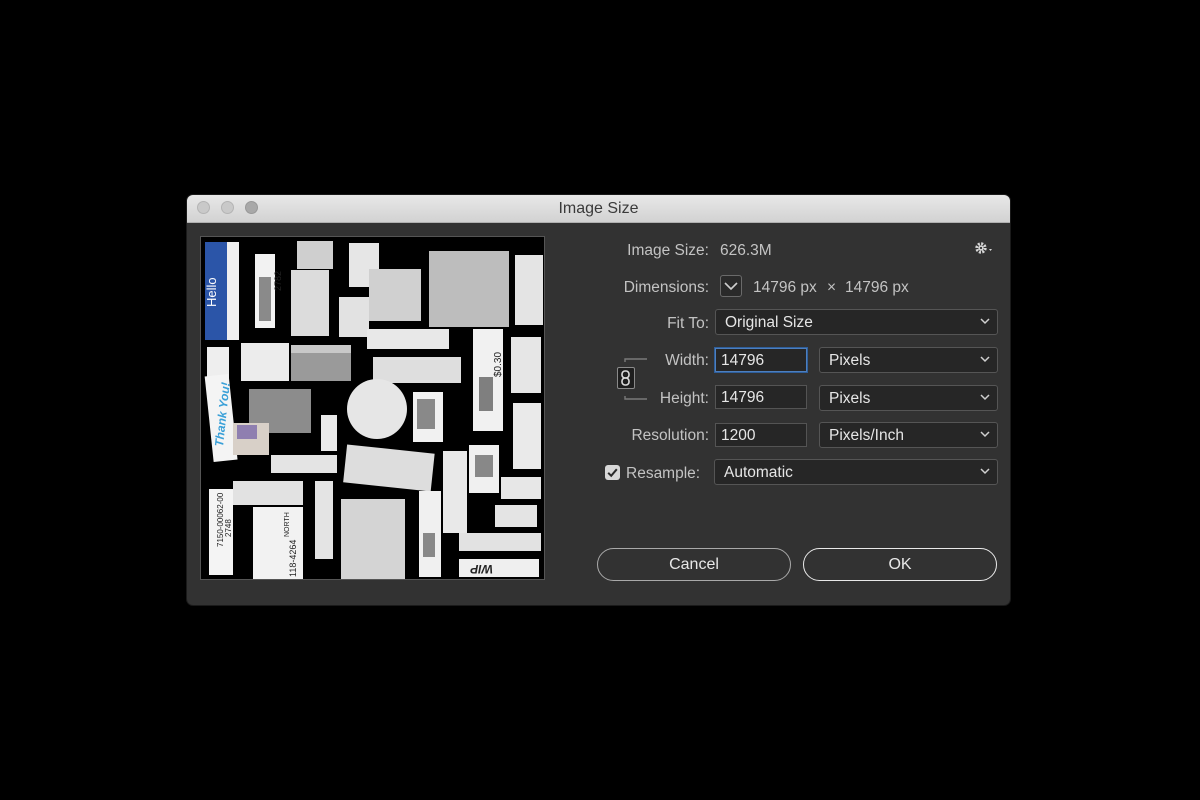 This screenshot has height=800, width=1200. Describe the element at coordinates (866, 435) in the screenshot. I see `resolution-unit-value: Pixels/Inch` at that location.